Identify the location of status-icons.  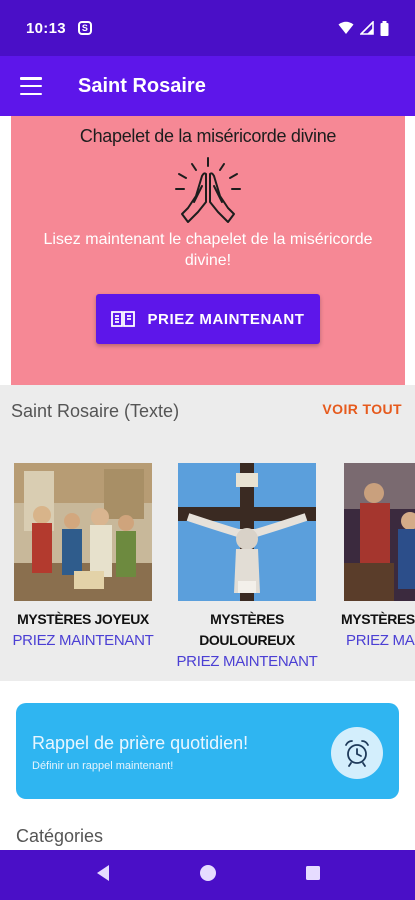
(363, 28).